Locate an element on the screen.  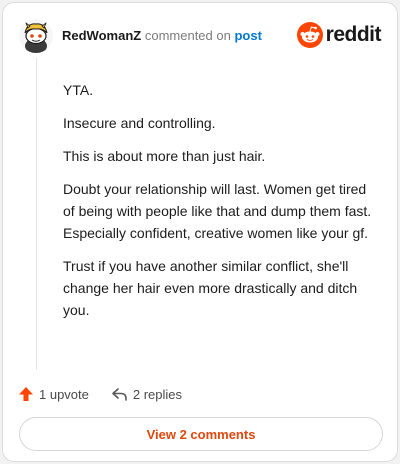
comment-paragraph: This is about more than just hair. is located at coordinates (164, 156).